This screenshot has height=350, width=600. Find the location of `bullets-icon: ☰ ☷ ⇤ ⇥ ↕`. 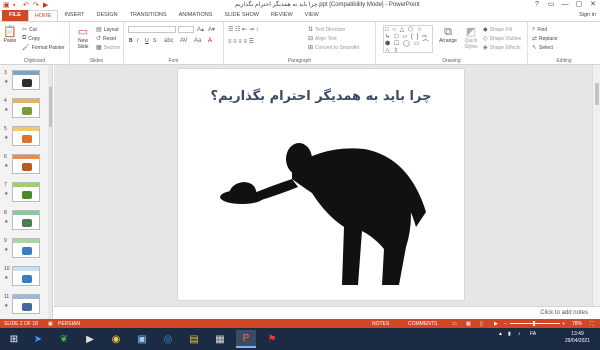

bullets-icon: ☰ ☷ ⇤ ⇥ ↕ is located at coordinates (243, 29).